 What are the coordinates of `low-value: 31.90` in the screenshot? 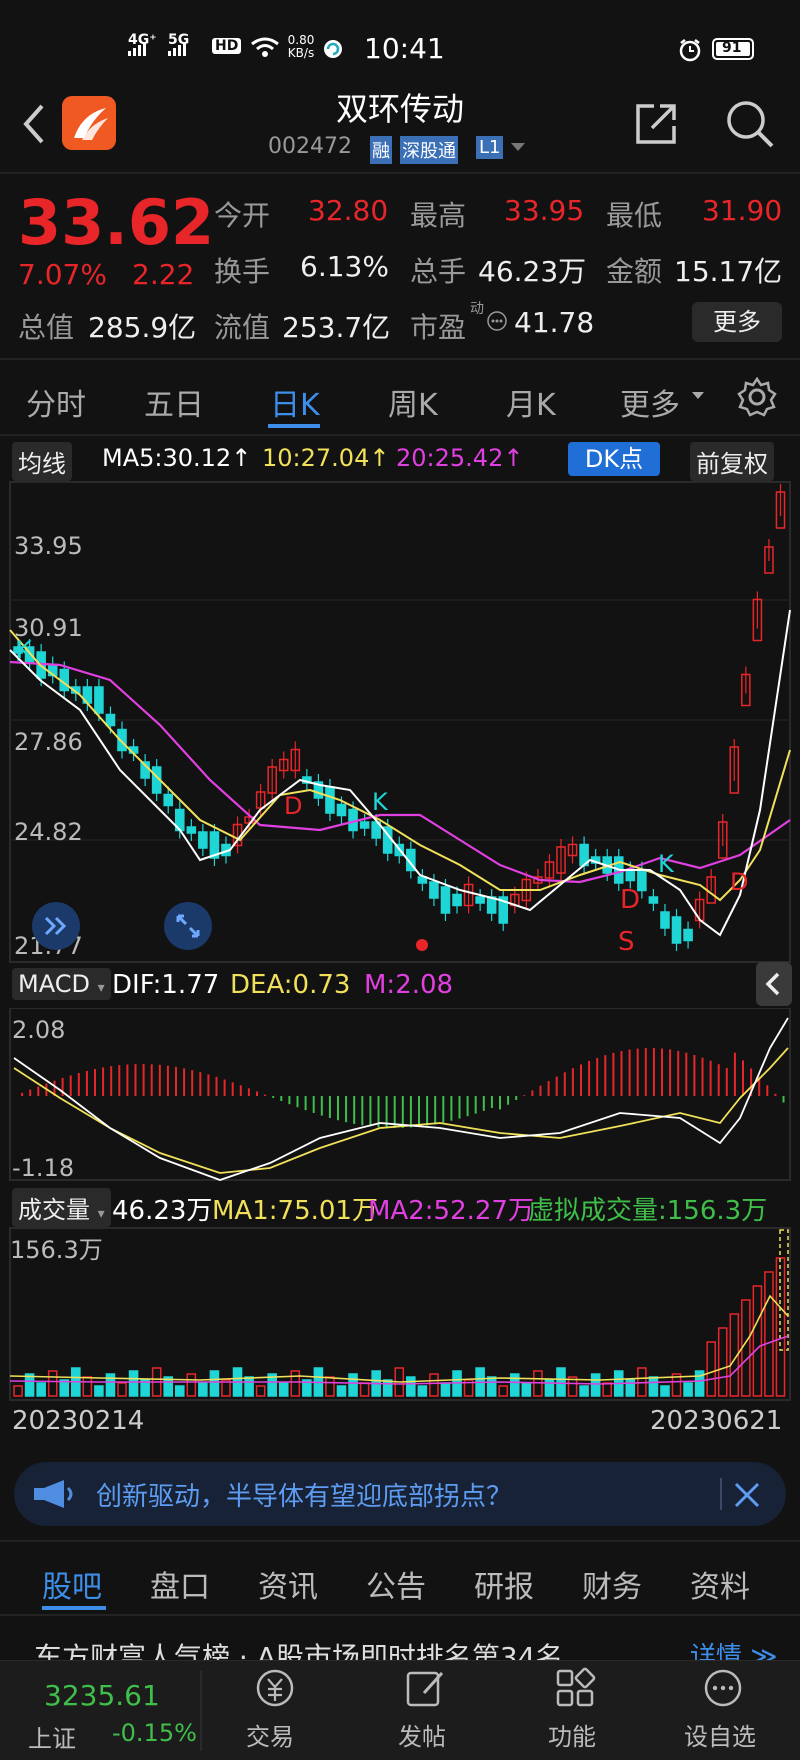 It's located at (742, 210).